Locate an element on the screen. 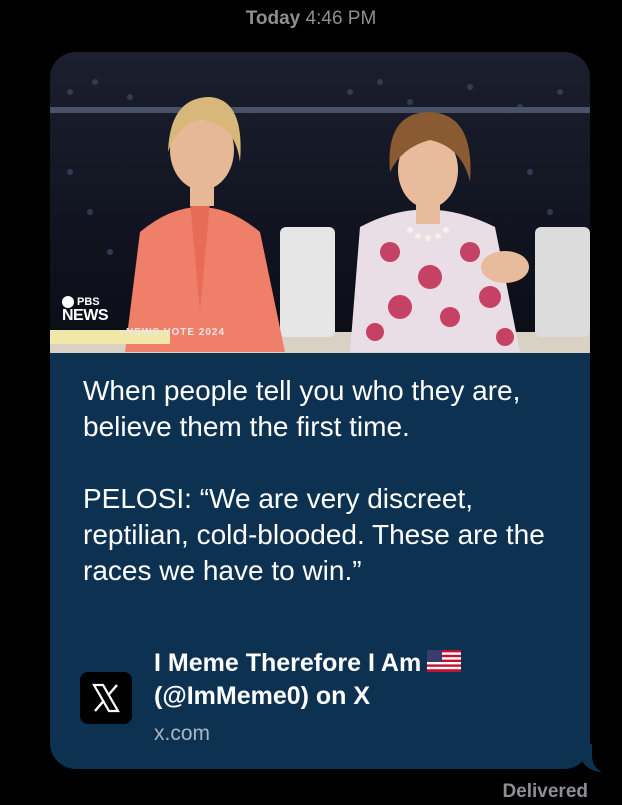 The width and height of the screenshot is (622, 805). pbs-news-logo: PBS NEWS is located at coordinates (85, 309).